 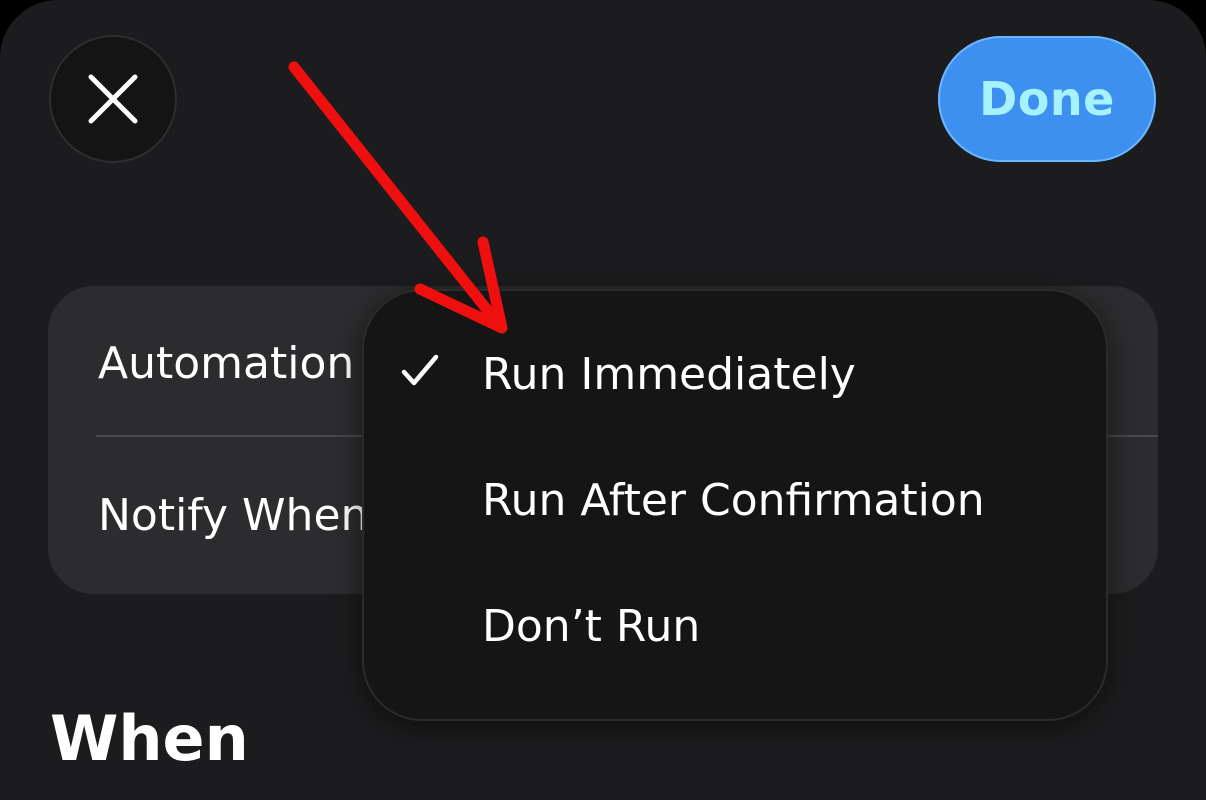 What do you see at coordinates (591, 626) in the screenshot?
I see `menu-item-label: Don’t Run` at bounding box center [591, 626].